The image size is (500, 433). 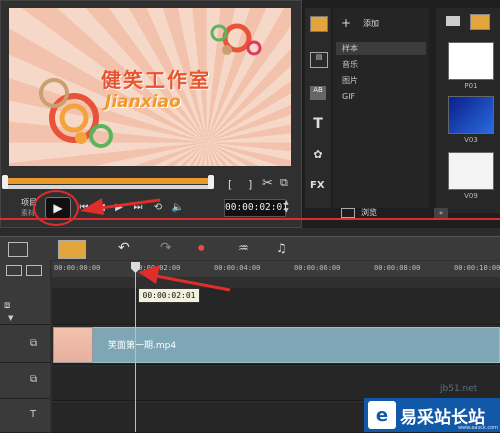 I want to click on track-headers: ⧈ ▼ ⧉ ⧉ T, so click(x=25, y=346).